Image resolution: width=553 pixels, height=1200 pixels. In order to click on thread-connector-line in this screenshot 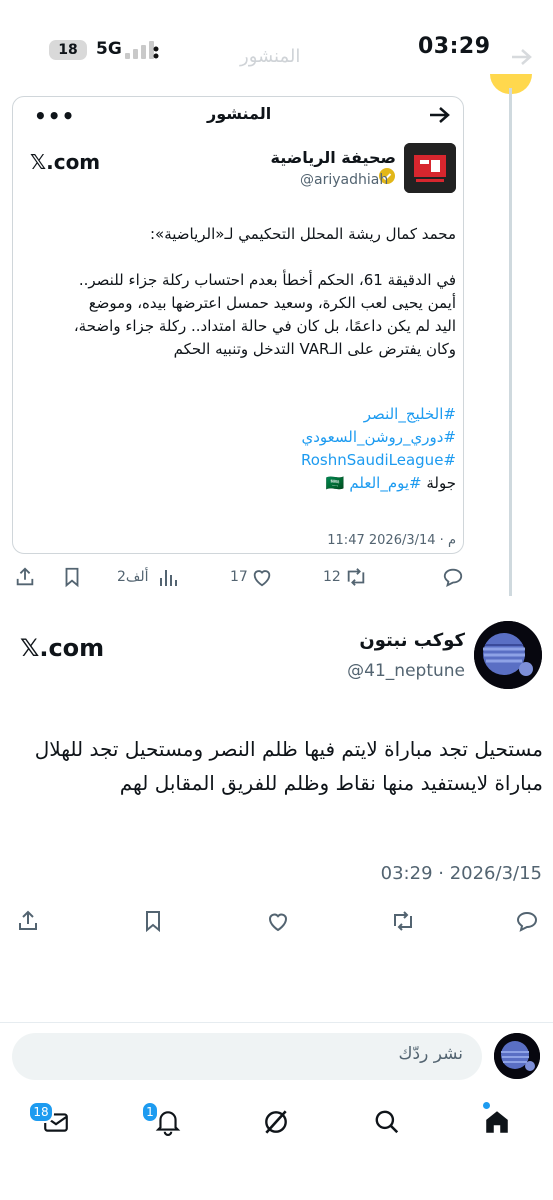, I will do `click(510, 342)`.